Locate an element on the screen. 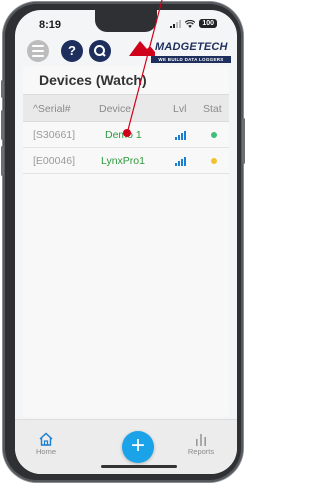  table-row: [S30661] Demo 1 is located at coordinates (126, 135).